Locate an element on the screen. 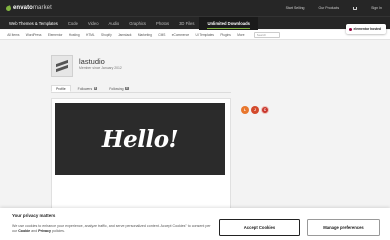 This screenshot has width=390, height=240. profile-tabs: Profile Followers 5 Following 0 is located at coordinates (92, 88).